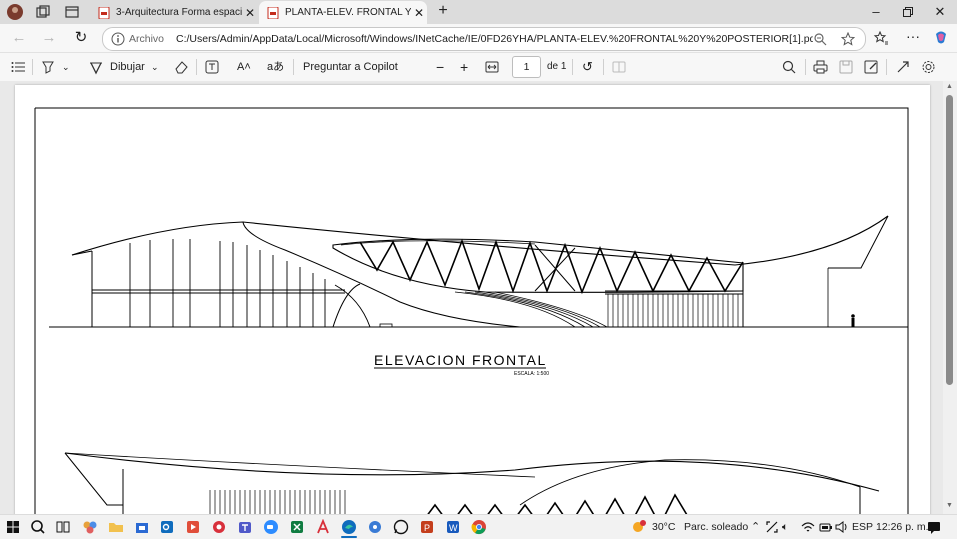  Describe the element at coordinates (949, 505) in the screenshot. I see `scroll-down-arrow-icon: ▼` at that location.